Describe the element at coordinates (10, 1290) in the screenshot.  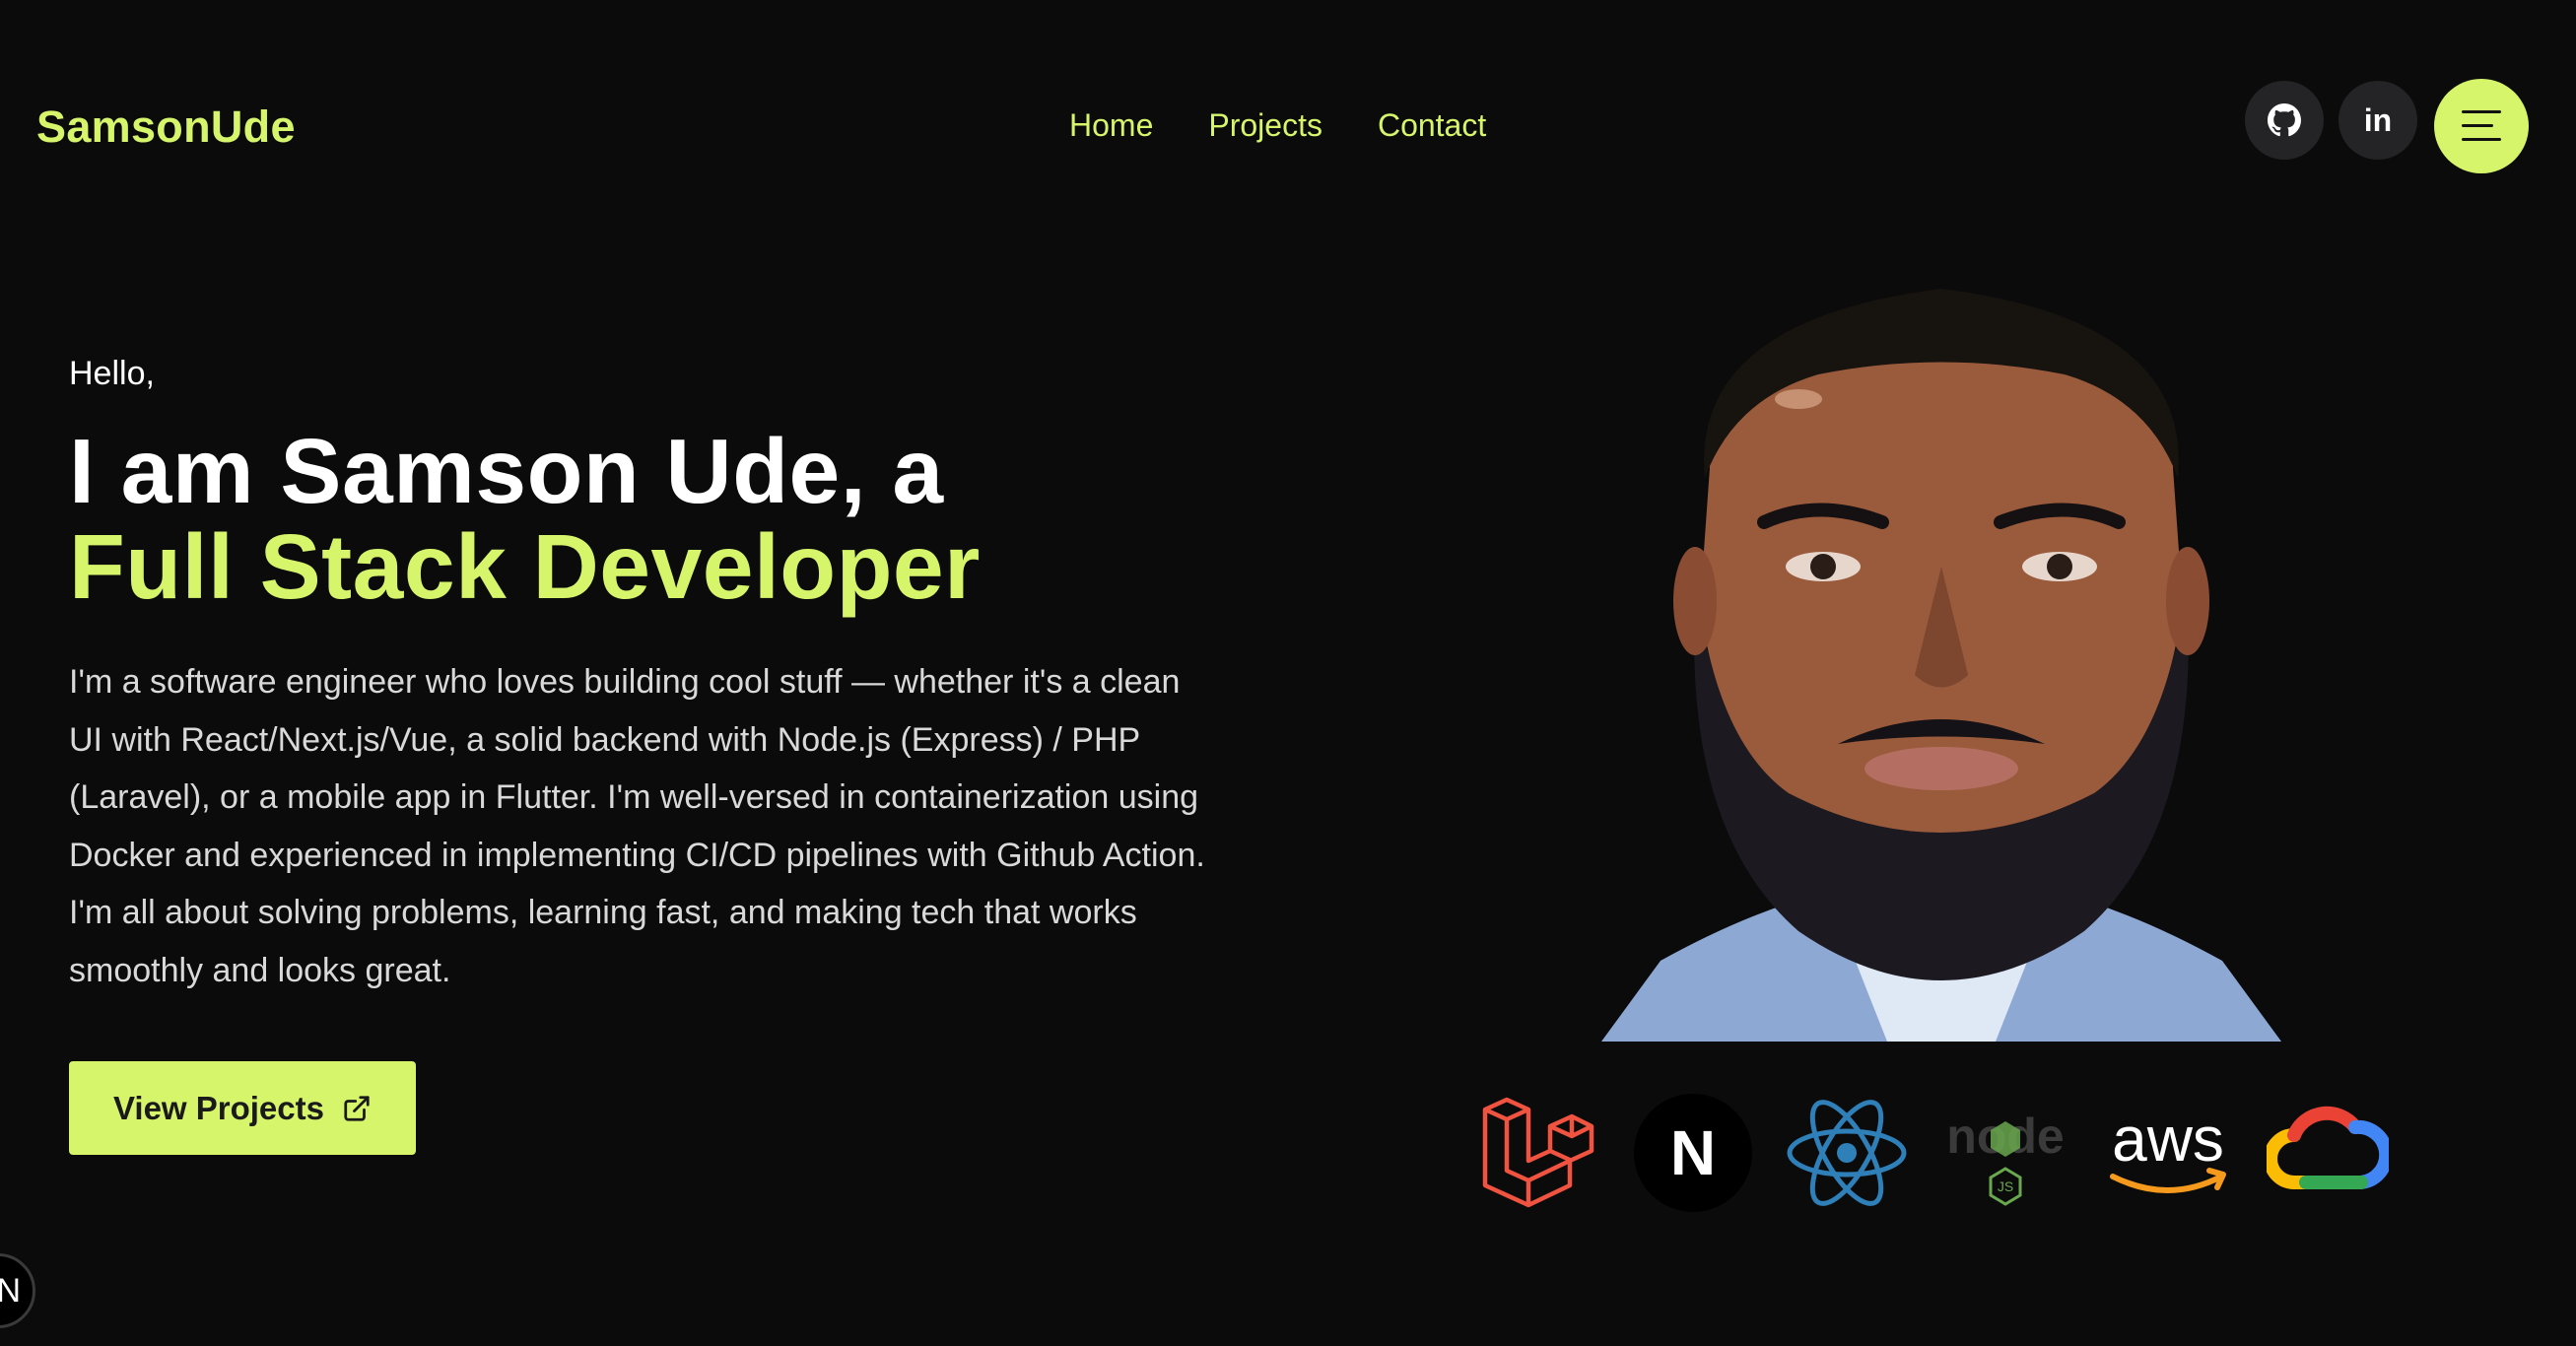
I see `nextjs-dev-indicator-icon: N` at that location.